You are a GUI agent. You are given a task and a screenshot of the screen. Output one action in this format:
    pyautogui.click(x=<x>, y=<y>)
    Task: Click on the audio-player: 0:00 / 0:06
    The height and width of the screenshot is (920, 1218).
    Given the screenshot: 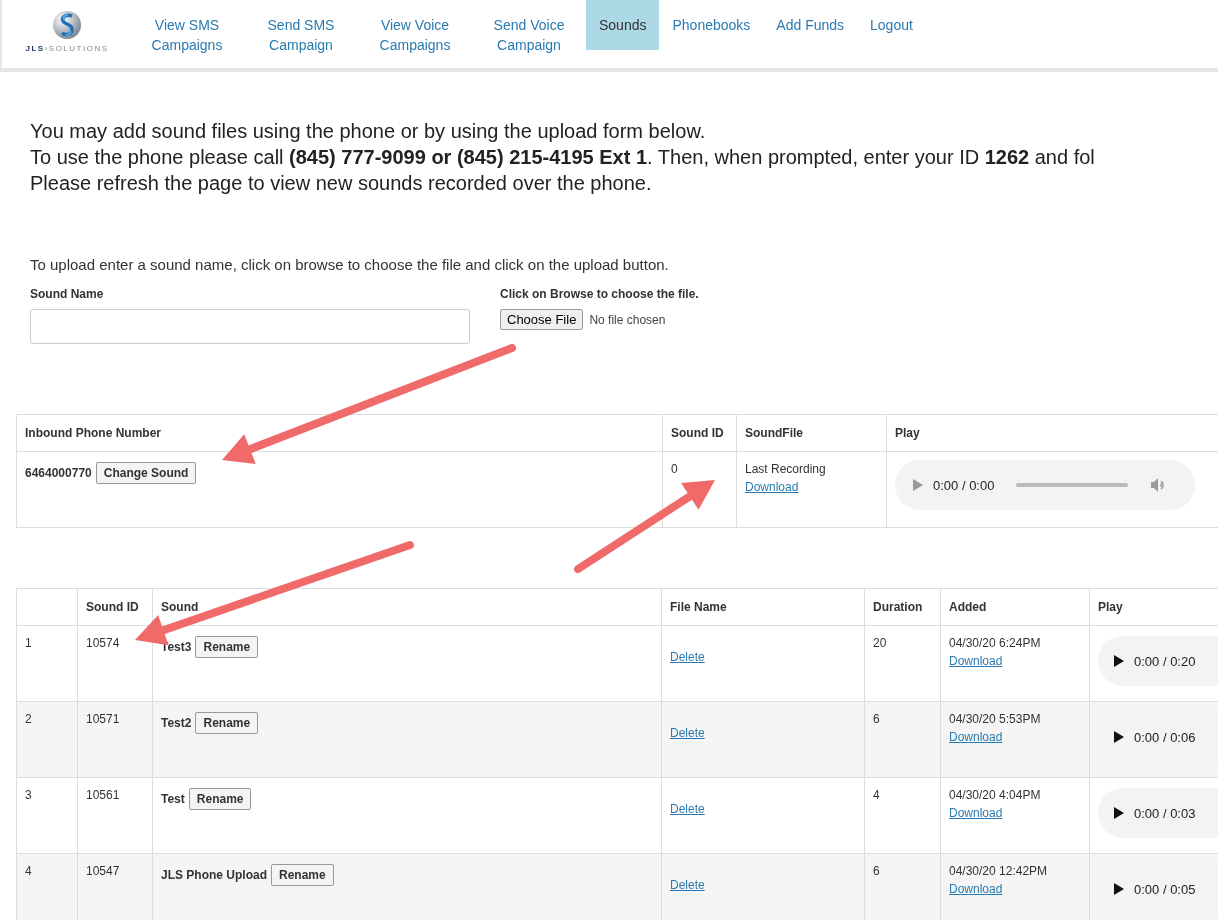 What is the action you would take?
    pyautogui.click(x=1158, y=737)
    